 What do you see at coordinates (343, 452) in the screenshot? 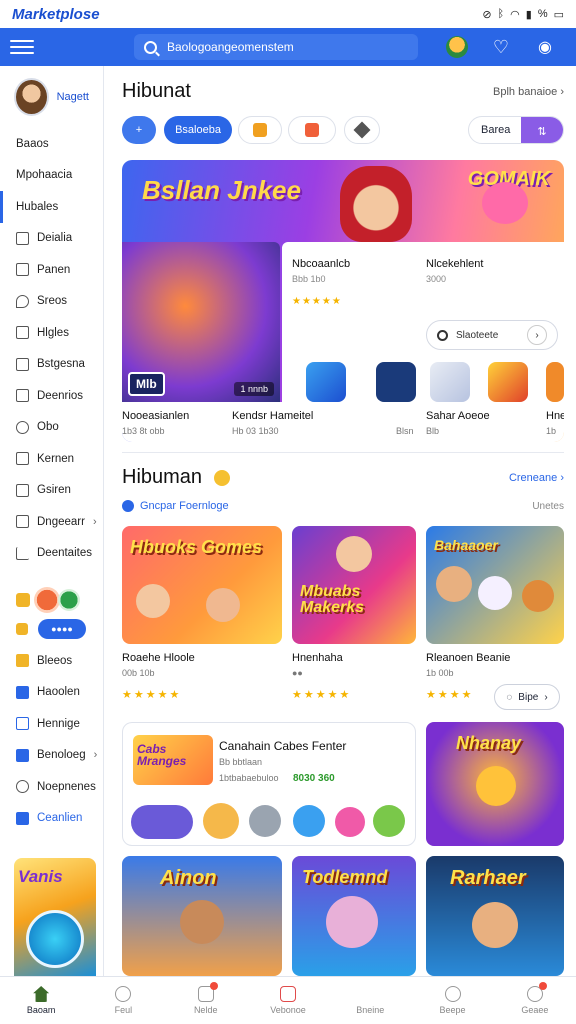
I see `divider` at bounding box center [343, 452].